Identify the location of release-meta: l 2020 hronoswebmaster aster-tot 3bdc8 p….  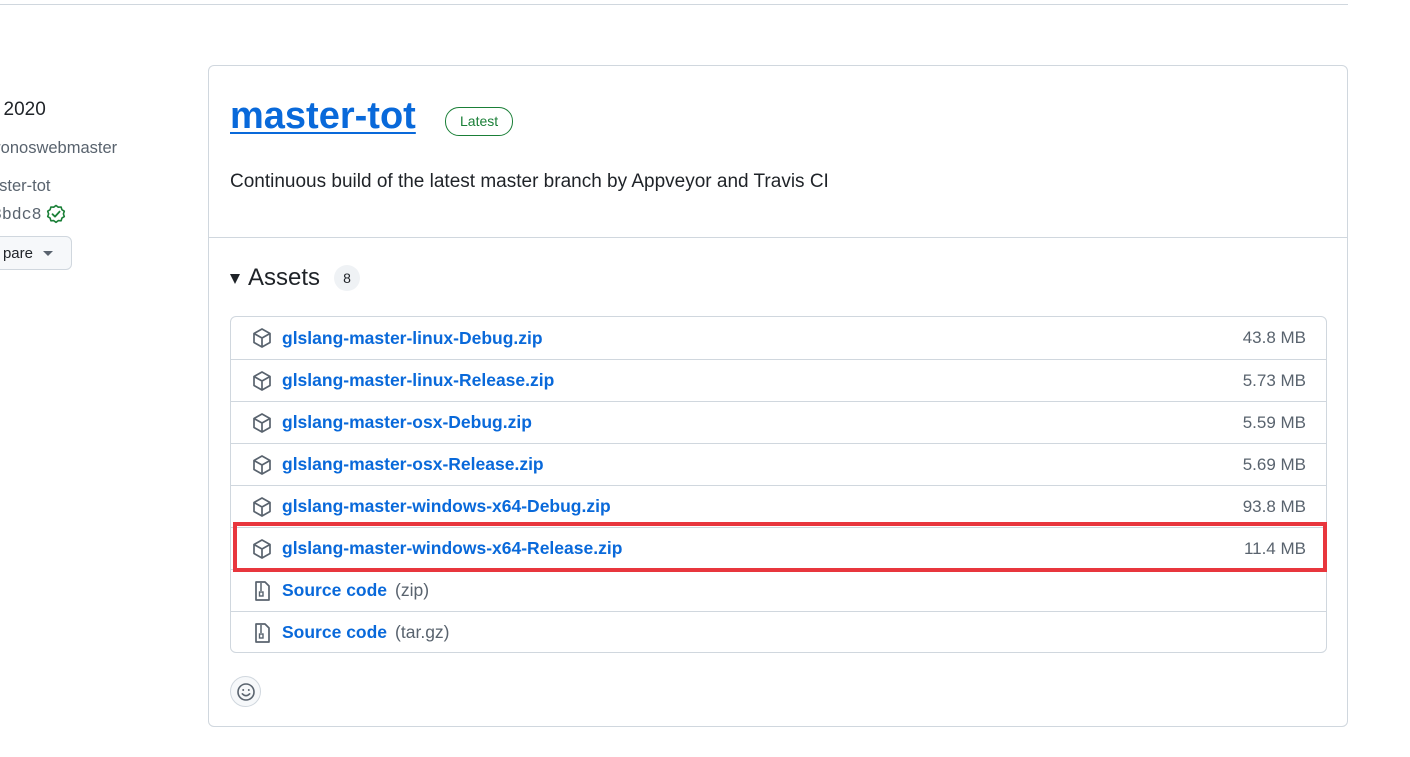
(100, 150).